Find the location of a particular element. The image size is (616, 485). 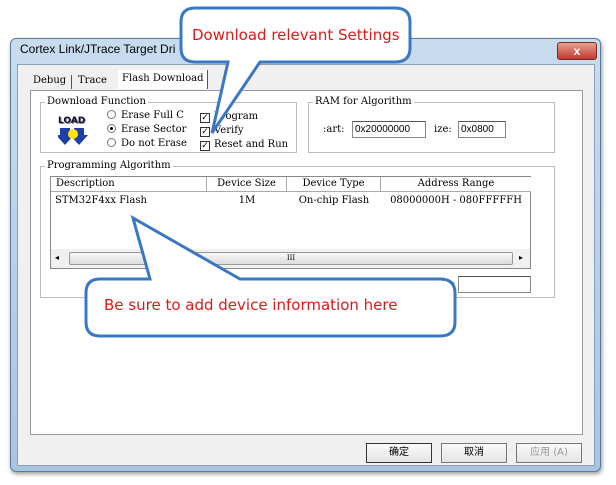

callout-bottom-text: Be sure to add device information here is located at coordinates (251, 305).